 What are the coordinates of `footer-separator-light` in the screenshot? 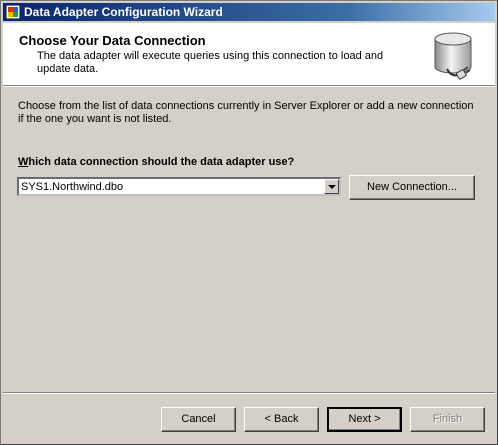 It's located at (249, 393).